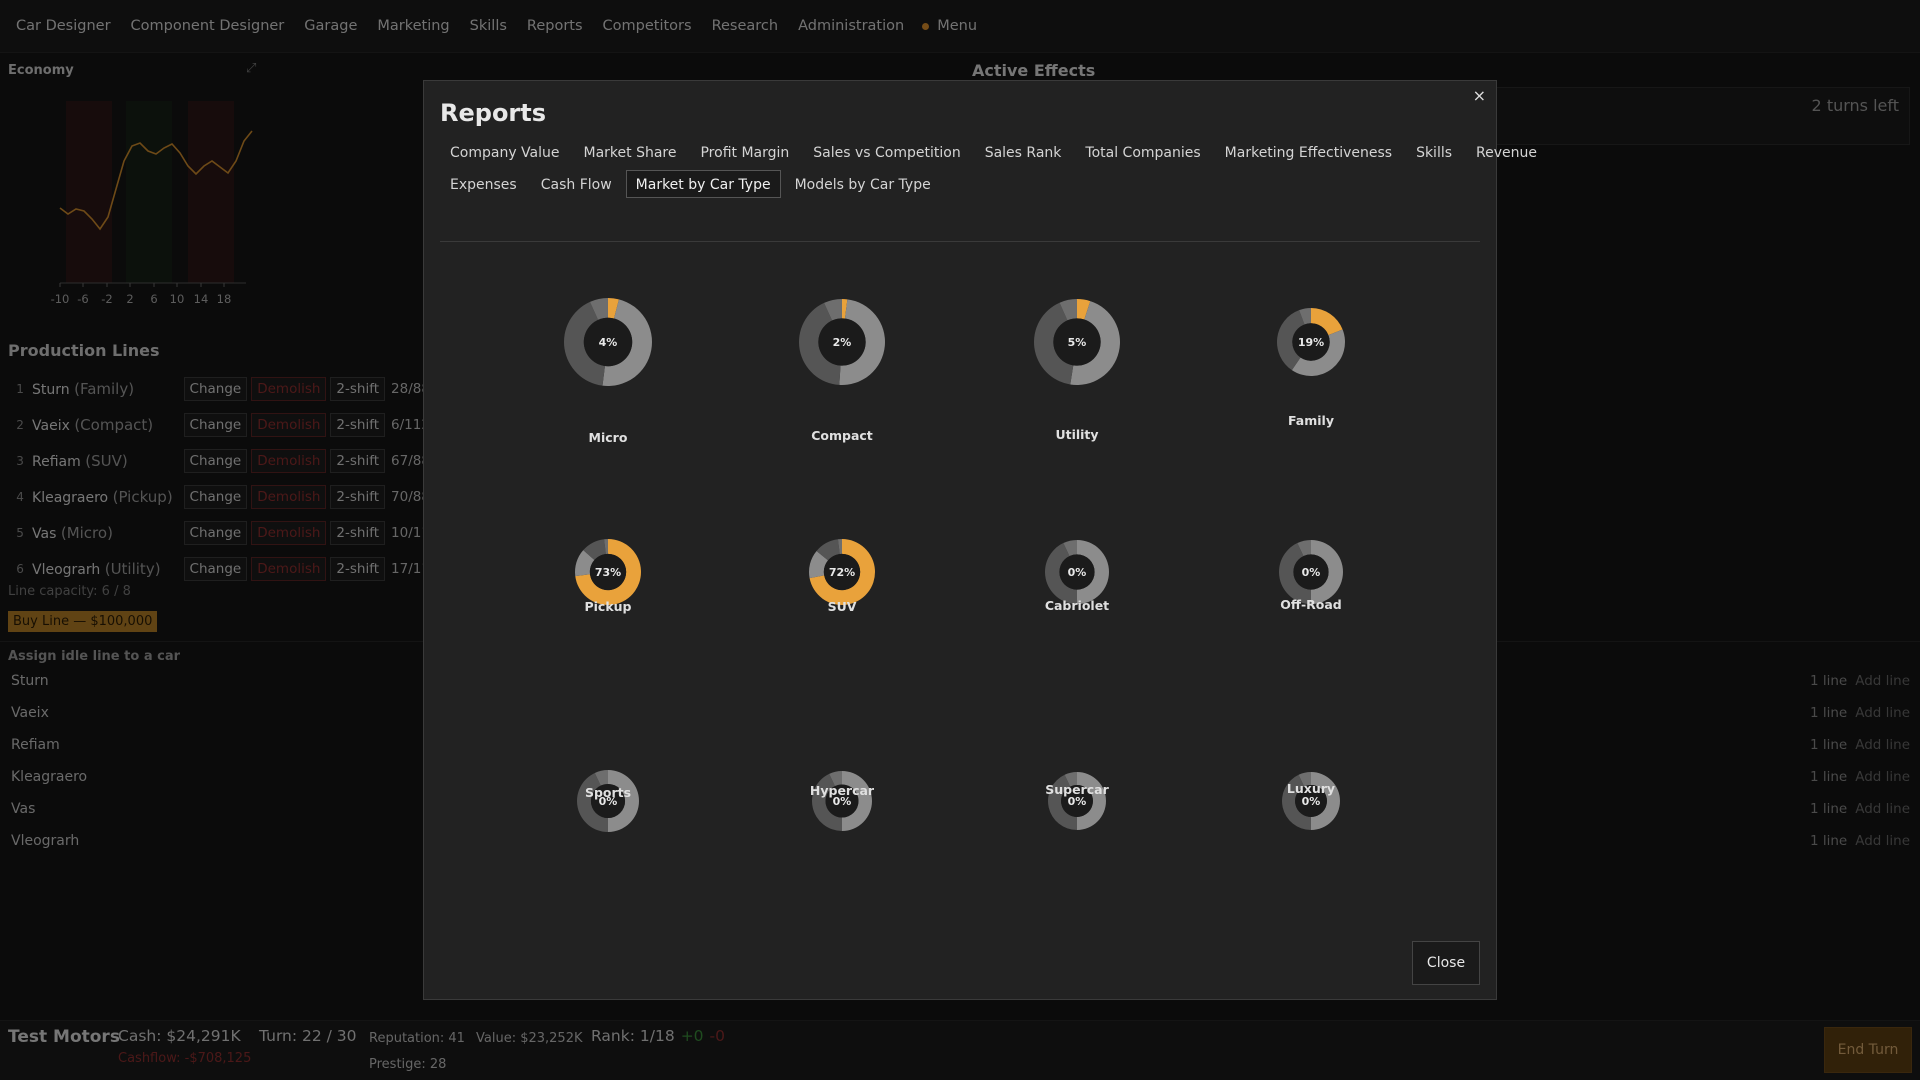  I want to click on donut-micro: 4% Micro, so click(608, 370).